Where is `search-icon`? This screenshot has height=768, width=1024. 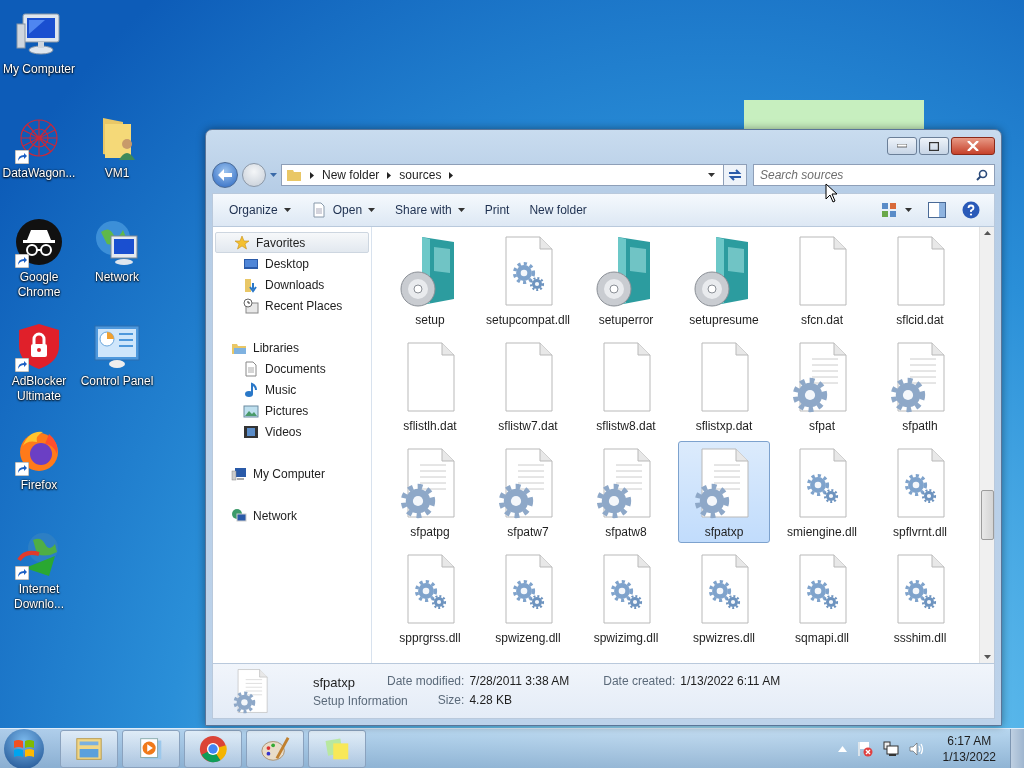
search-icon is located at coordinates (982, 175).